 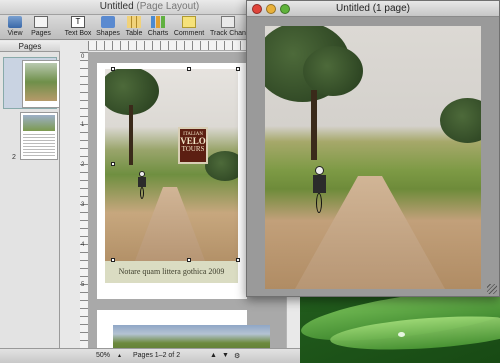 What do you see at coordinates (78, 22) in the screenshot?
I see `text-box-icon: T` at bounding box center [78, 22].